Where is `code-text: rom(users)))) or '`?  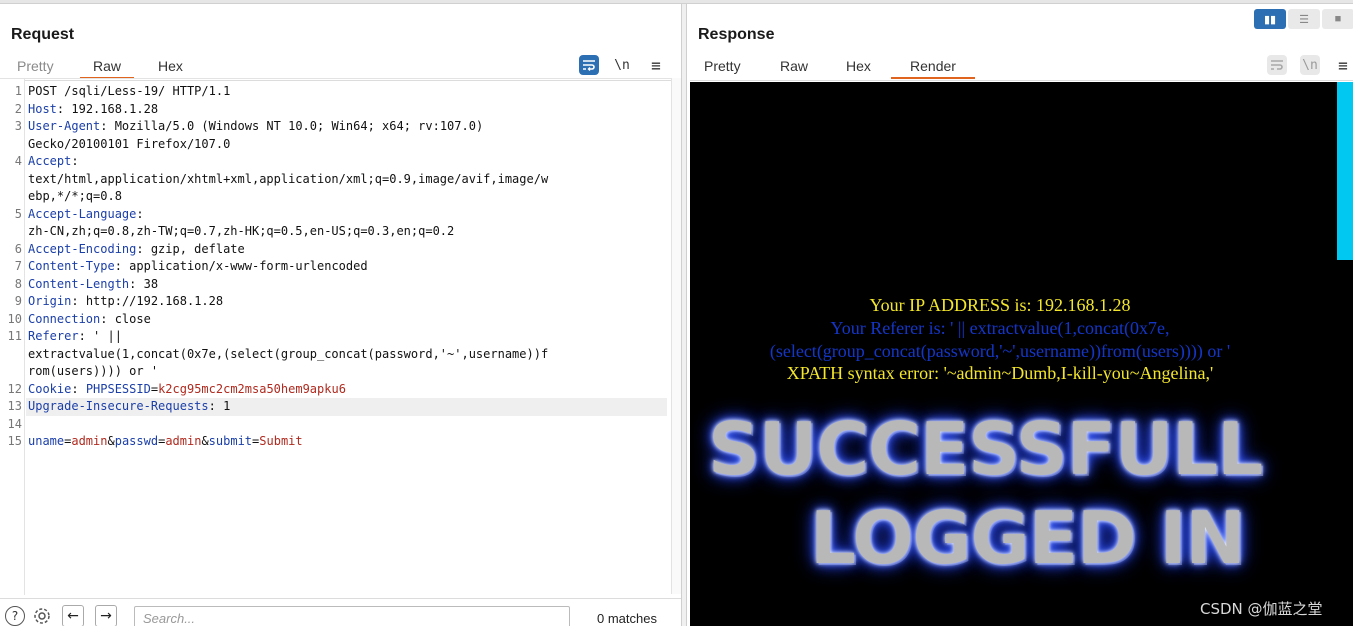 code-text: rom(users)))) or ' is located at coordinates (93, 371).